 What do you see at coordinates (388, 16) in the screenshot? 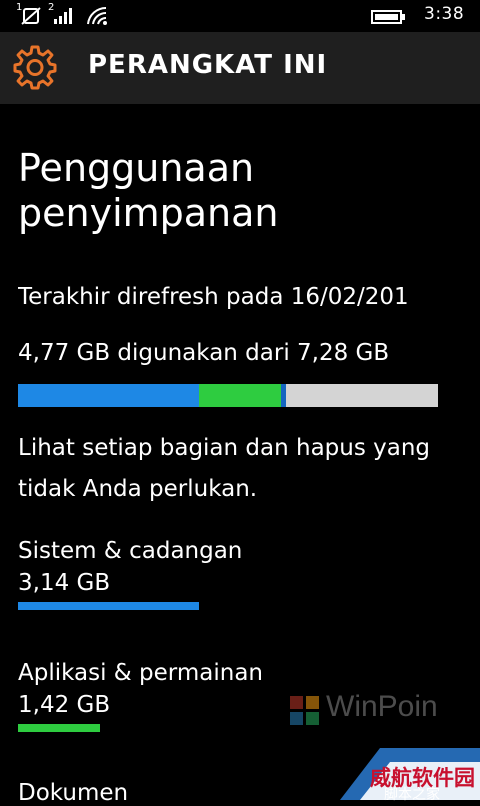
I see `battery-icon` at bounding box center [388, 16].